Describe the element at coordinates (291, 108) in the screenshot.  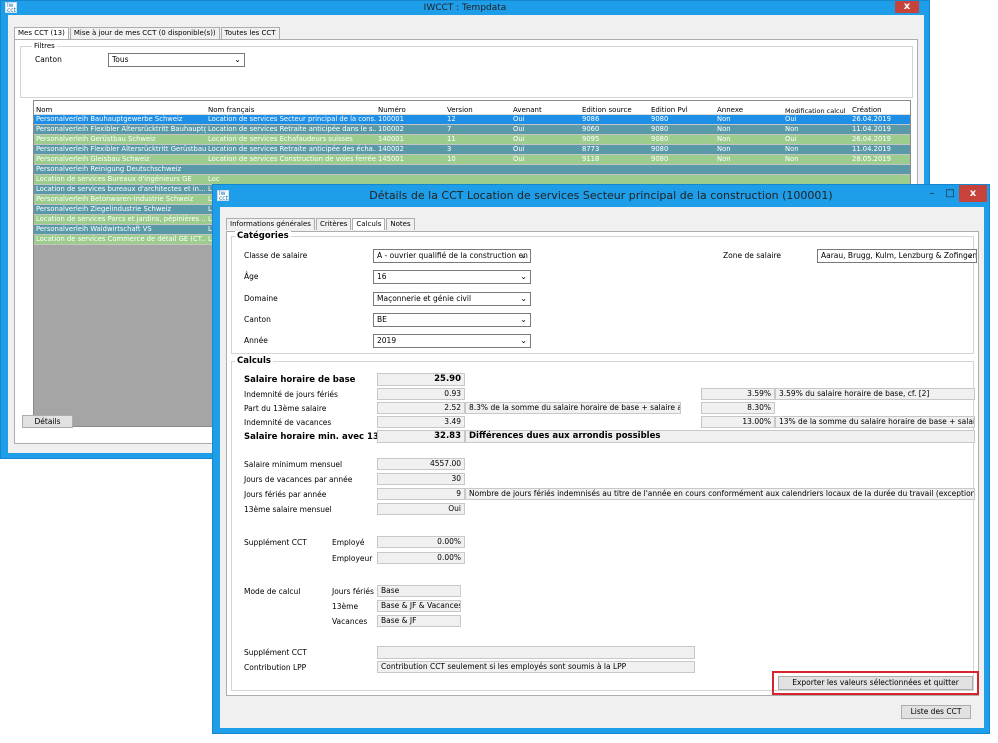
I see `col-nom-francais: Nom français` at that location.